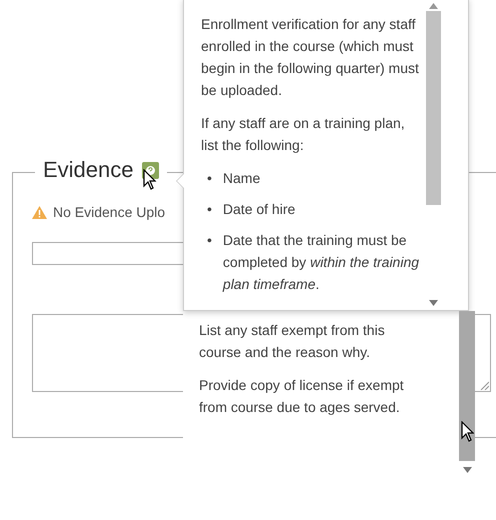  I want to click on resize-grip-icon, so click(484, 385).